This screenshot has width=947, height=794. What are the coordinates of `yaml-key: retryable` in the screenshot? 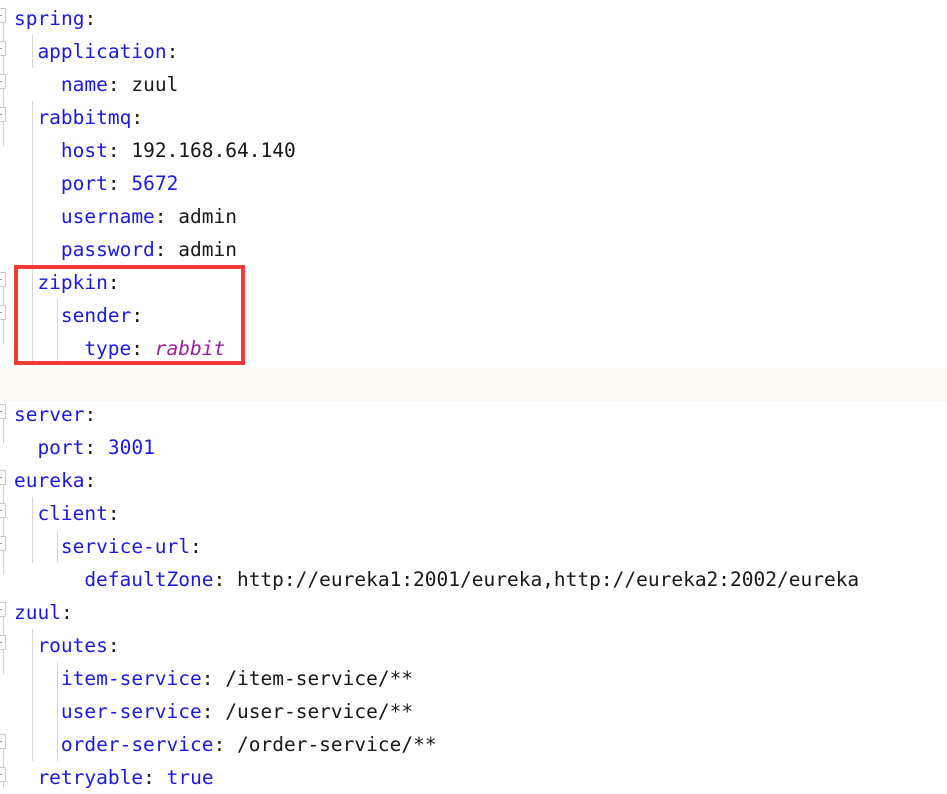 It's located at (90, 777).